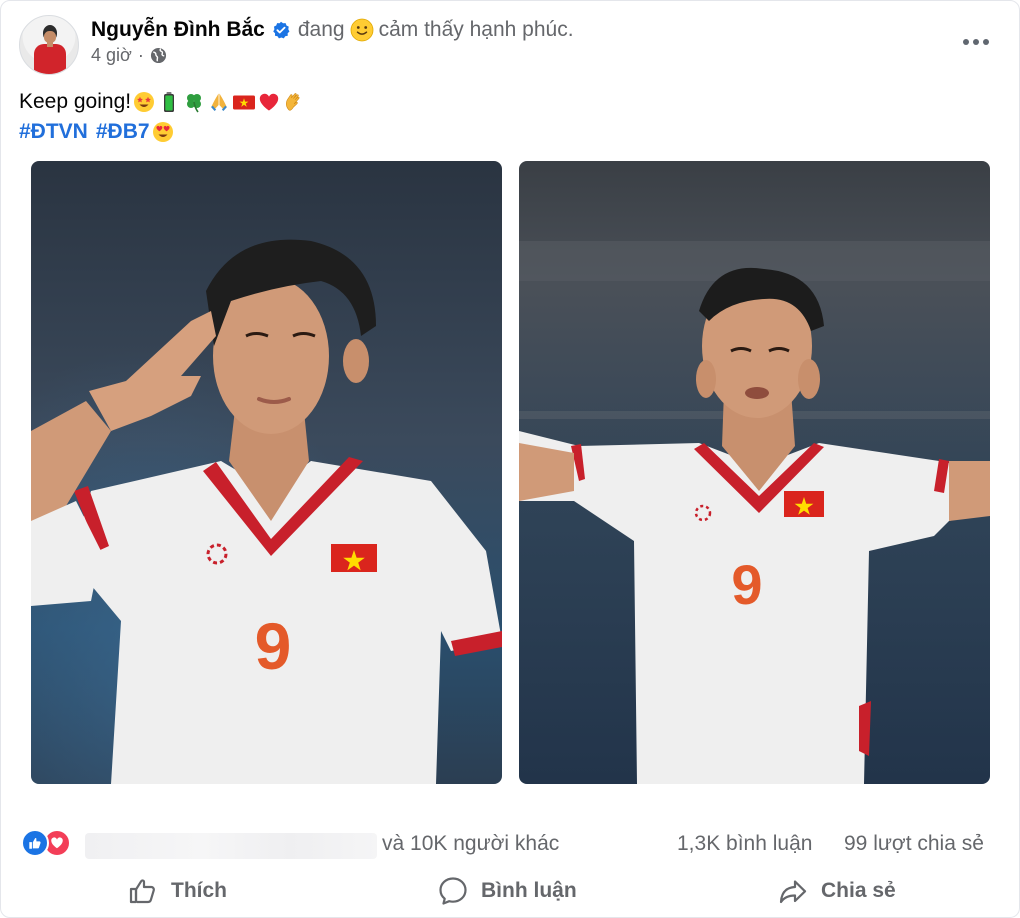 Image resolution: width=1020 pixels, height=918 pixels. What do you see at coordinates (321, 29) in the screenshot?
I see `feeling-prefix: đang` at bounding box center [321, 29].